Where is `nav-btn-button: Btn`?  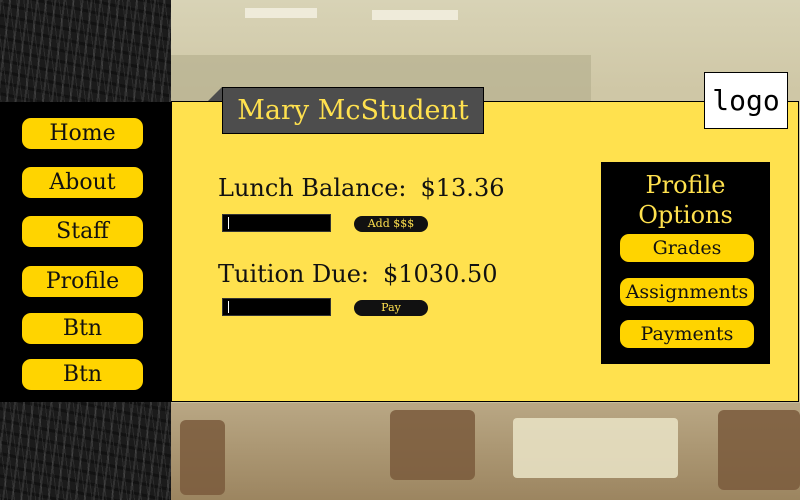
nav-btn-button: Btn is located at coordinates (82, 328).